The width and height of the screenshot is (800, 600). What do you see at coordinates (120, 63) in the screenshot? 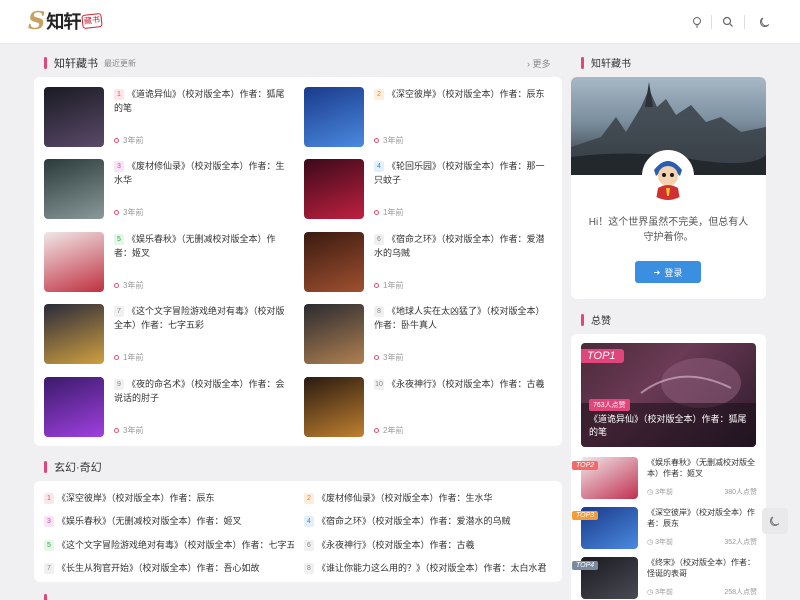
I see `section-subtitle: 最近更新` at bounding box center [120, 63].